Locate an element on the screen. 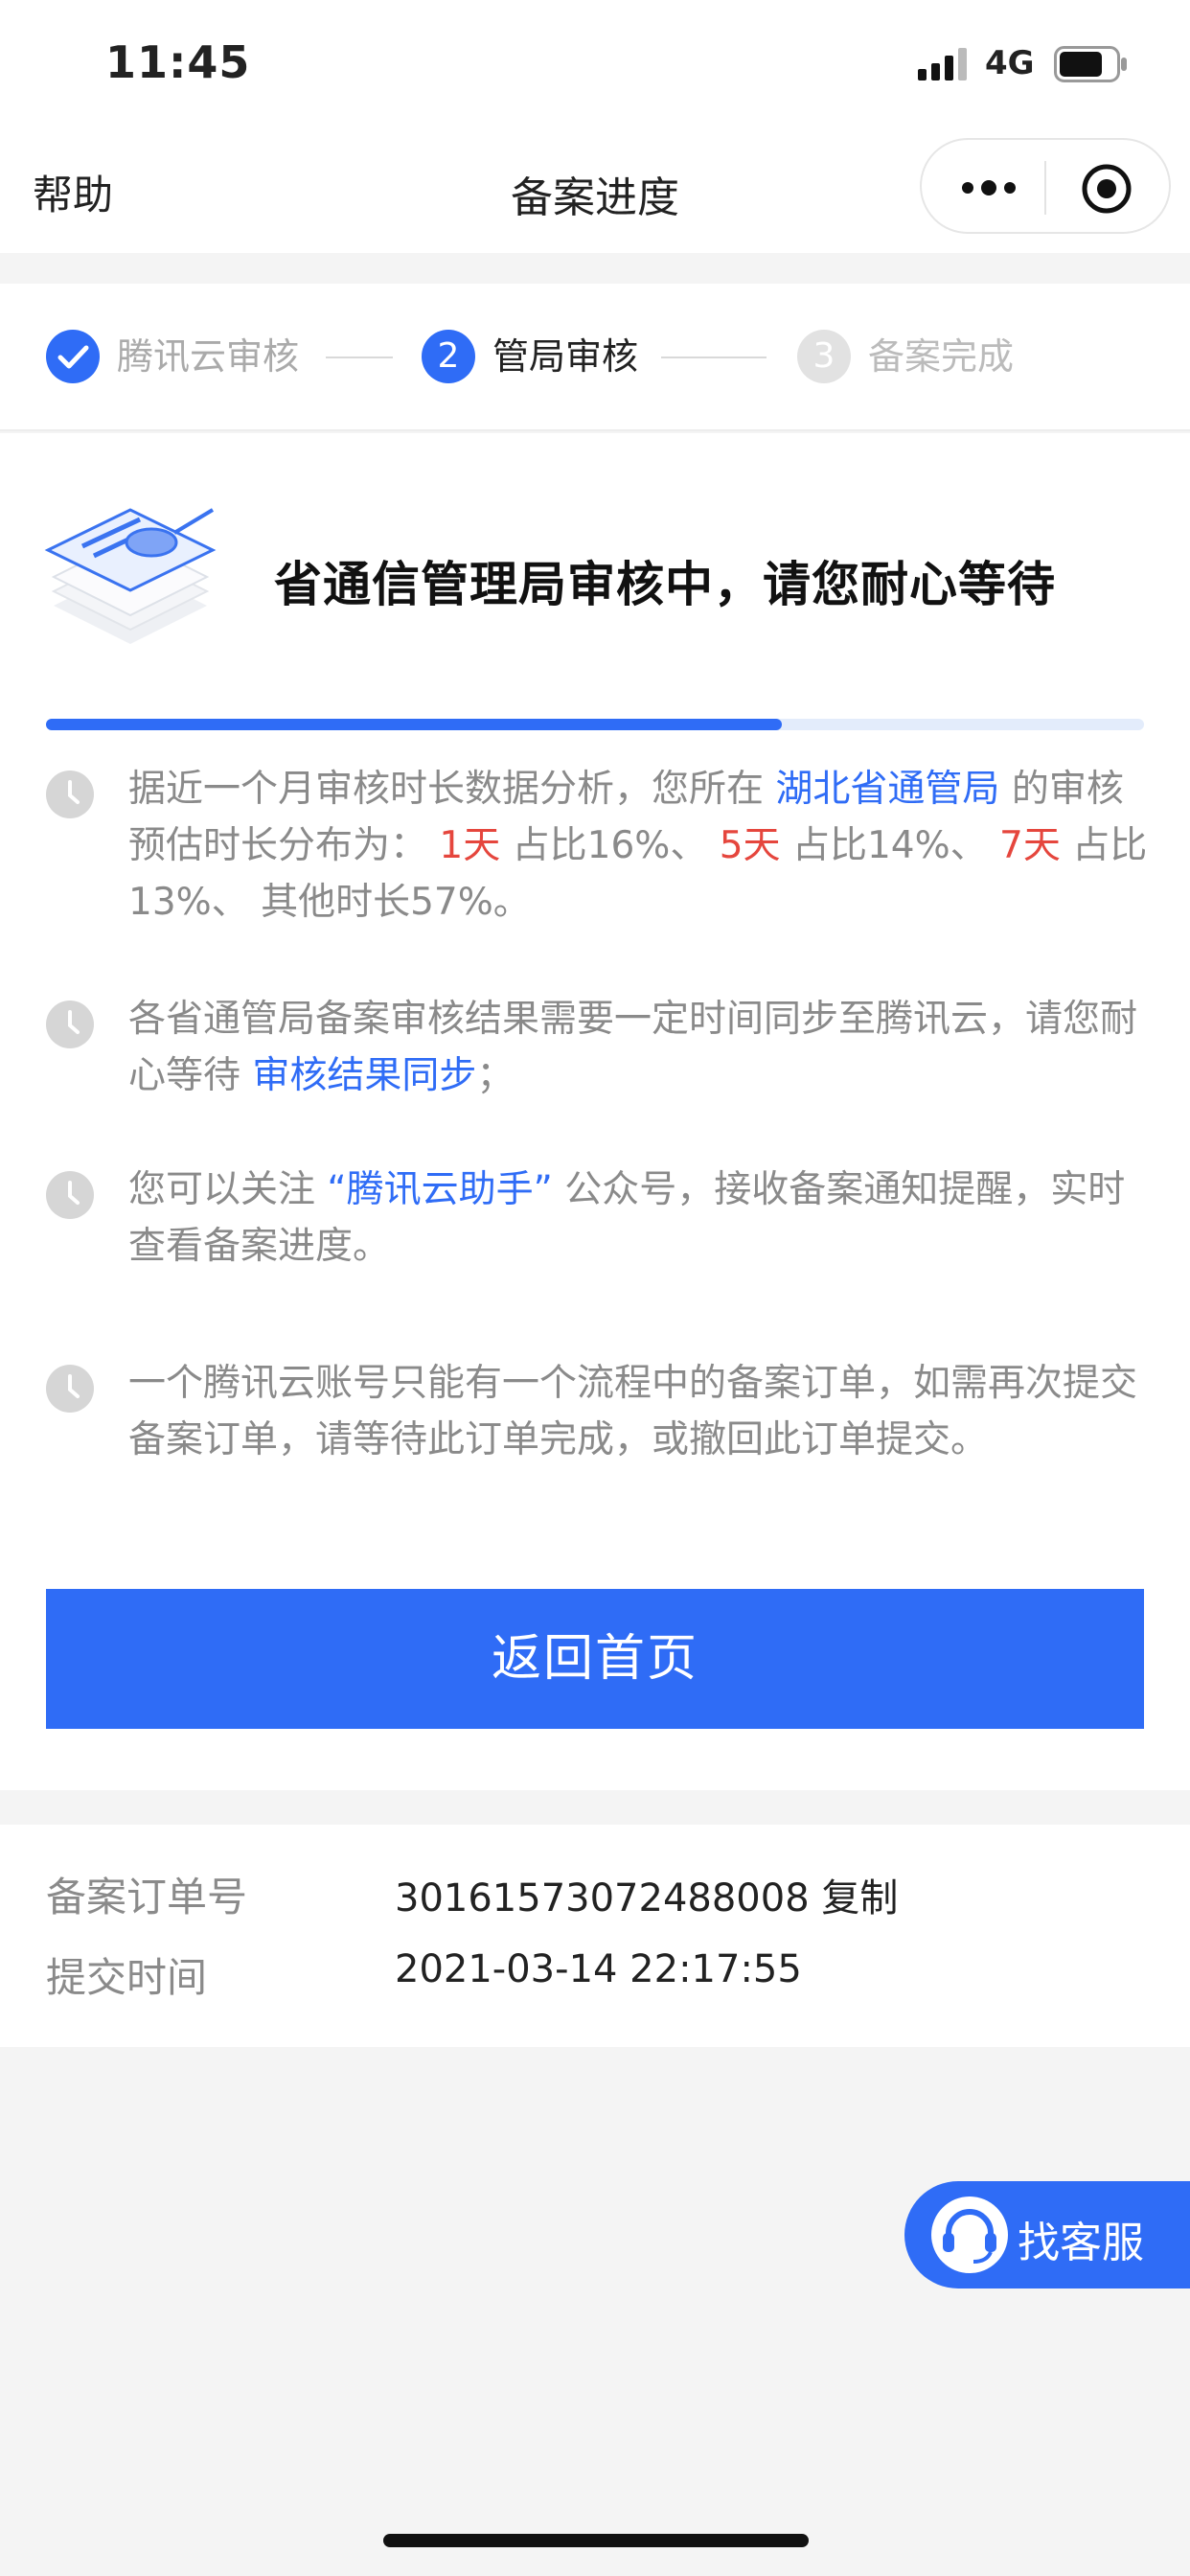 This screenshot has width=1190, height=2576. customer-service-label: 找客服 is located at coordinates (1081, 2243).